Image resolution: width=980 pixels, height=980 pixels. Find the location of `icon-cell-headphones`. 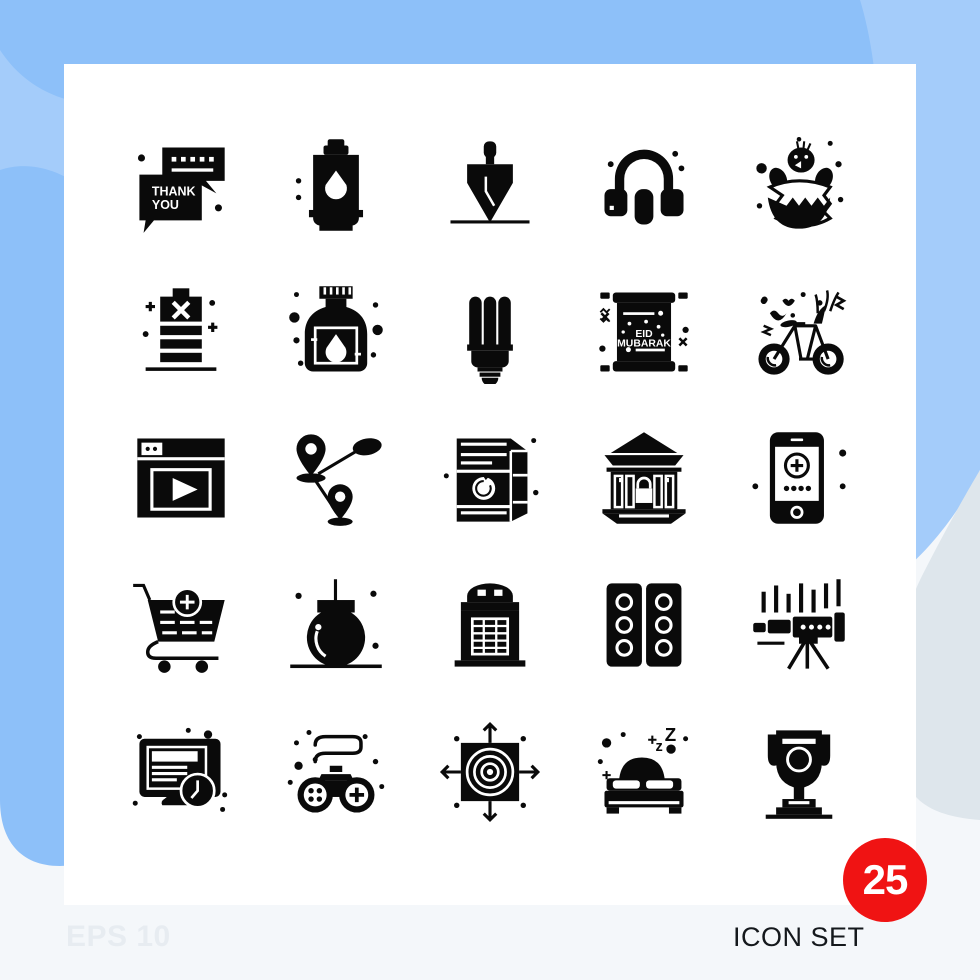

icon-cell-headphones is located at coordinates (644, 185).